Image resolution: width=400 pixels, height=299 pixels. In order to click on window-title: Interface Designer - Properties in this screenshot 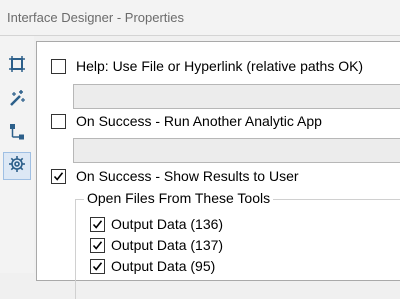, I will do `click(96, 17)`.